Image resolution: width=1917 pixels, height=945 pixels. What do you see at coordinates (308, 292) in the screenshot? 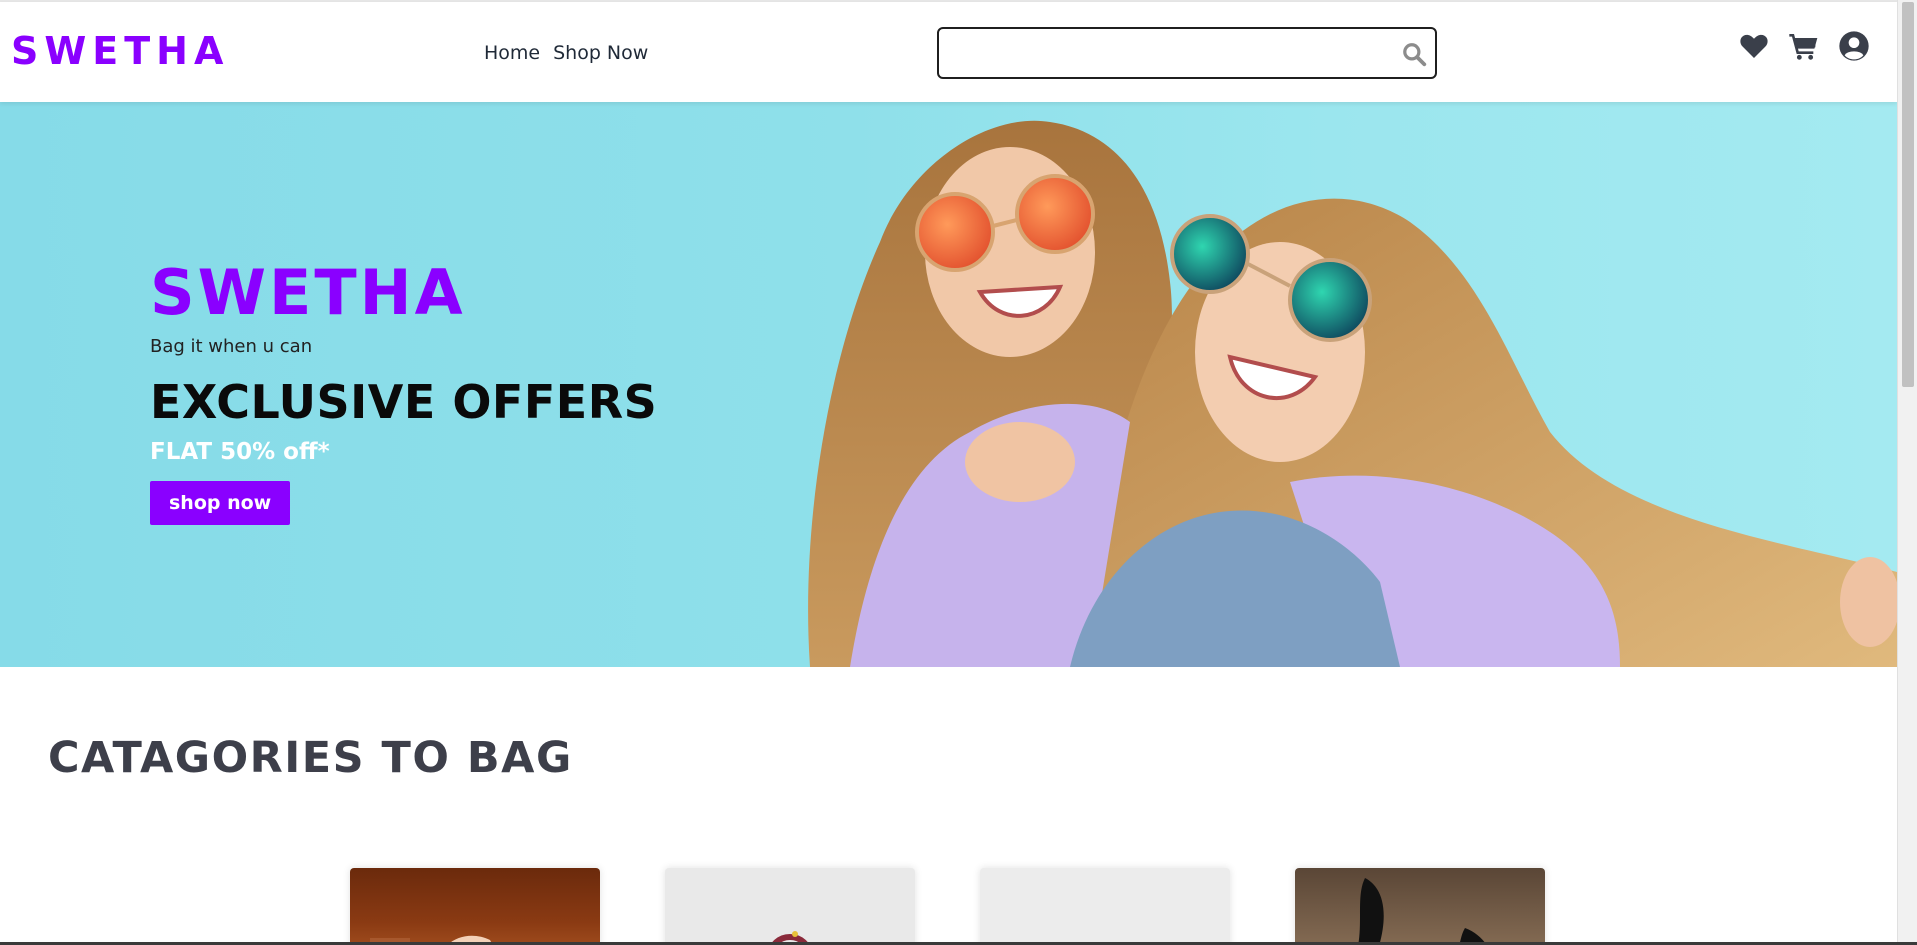
I see `hero-brand: SWETHA` at bounding box center [308, 292].